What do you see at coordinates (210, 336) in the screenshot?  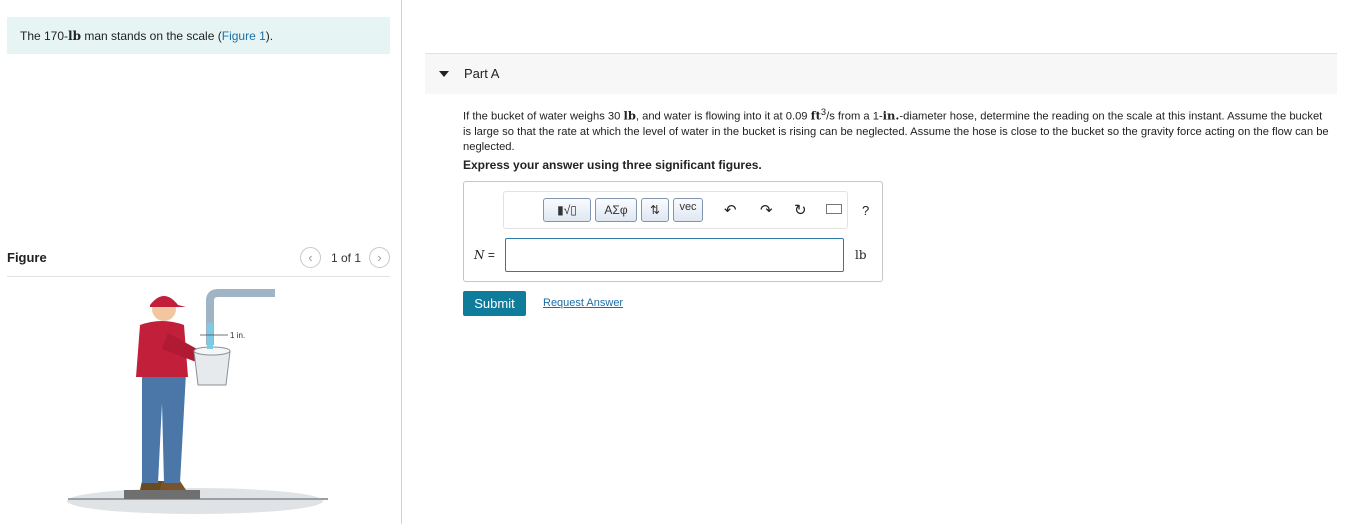 I see `water-stream` at bounding box center [210, 336].